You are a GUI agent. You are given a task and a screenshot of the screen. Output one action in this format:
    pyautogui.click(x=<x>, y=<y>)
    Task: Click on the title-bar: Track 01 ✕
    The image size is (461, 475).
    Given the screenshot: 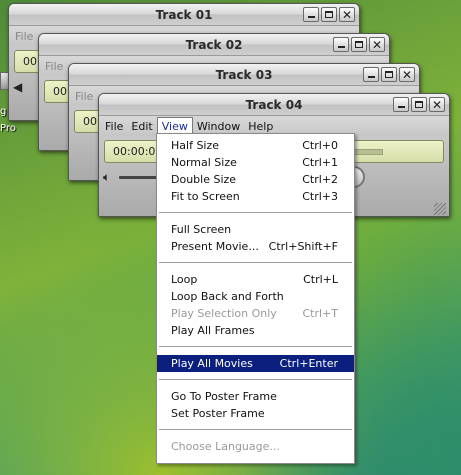 What is the action you would take?
    pyautogui.click(x=184, y=15)
    